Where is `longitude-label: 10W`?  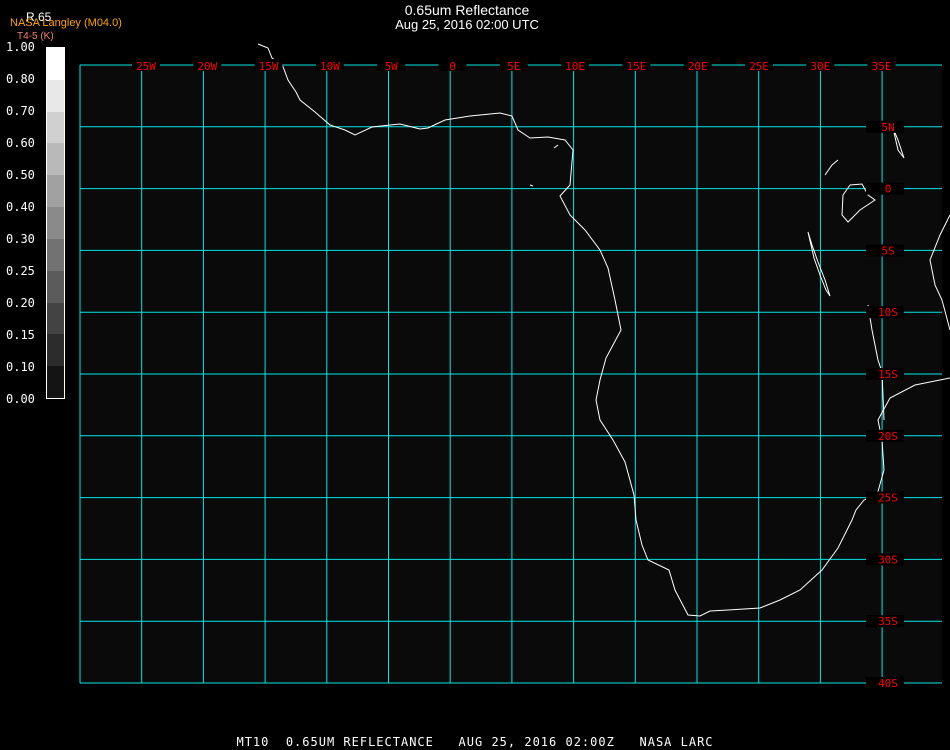 longitude-label: 10W is located at coordinates (330, 66).